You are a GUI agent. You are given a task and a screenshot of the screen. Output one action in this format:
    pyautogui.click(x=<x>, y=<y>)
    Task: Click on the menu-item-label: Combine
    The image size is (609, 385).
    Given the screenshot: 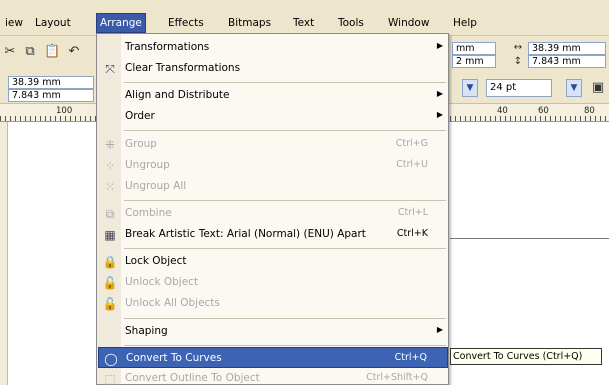 What is the action you would take?
    pyautogui.click(x=148, y=213)
    